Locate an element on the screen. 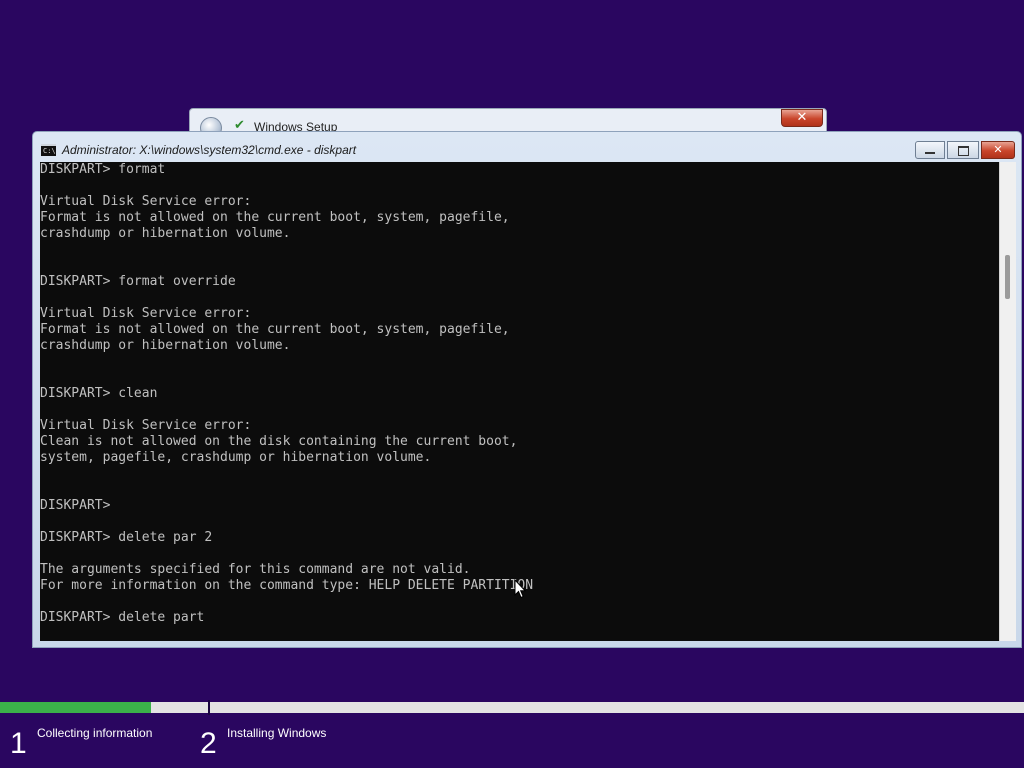  step-number: 1 is located at coordinates (18, 743).